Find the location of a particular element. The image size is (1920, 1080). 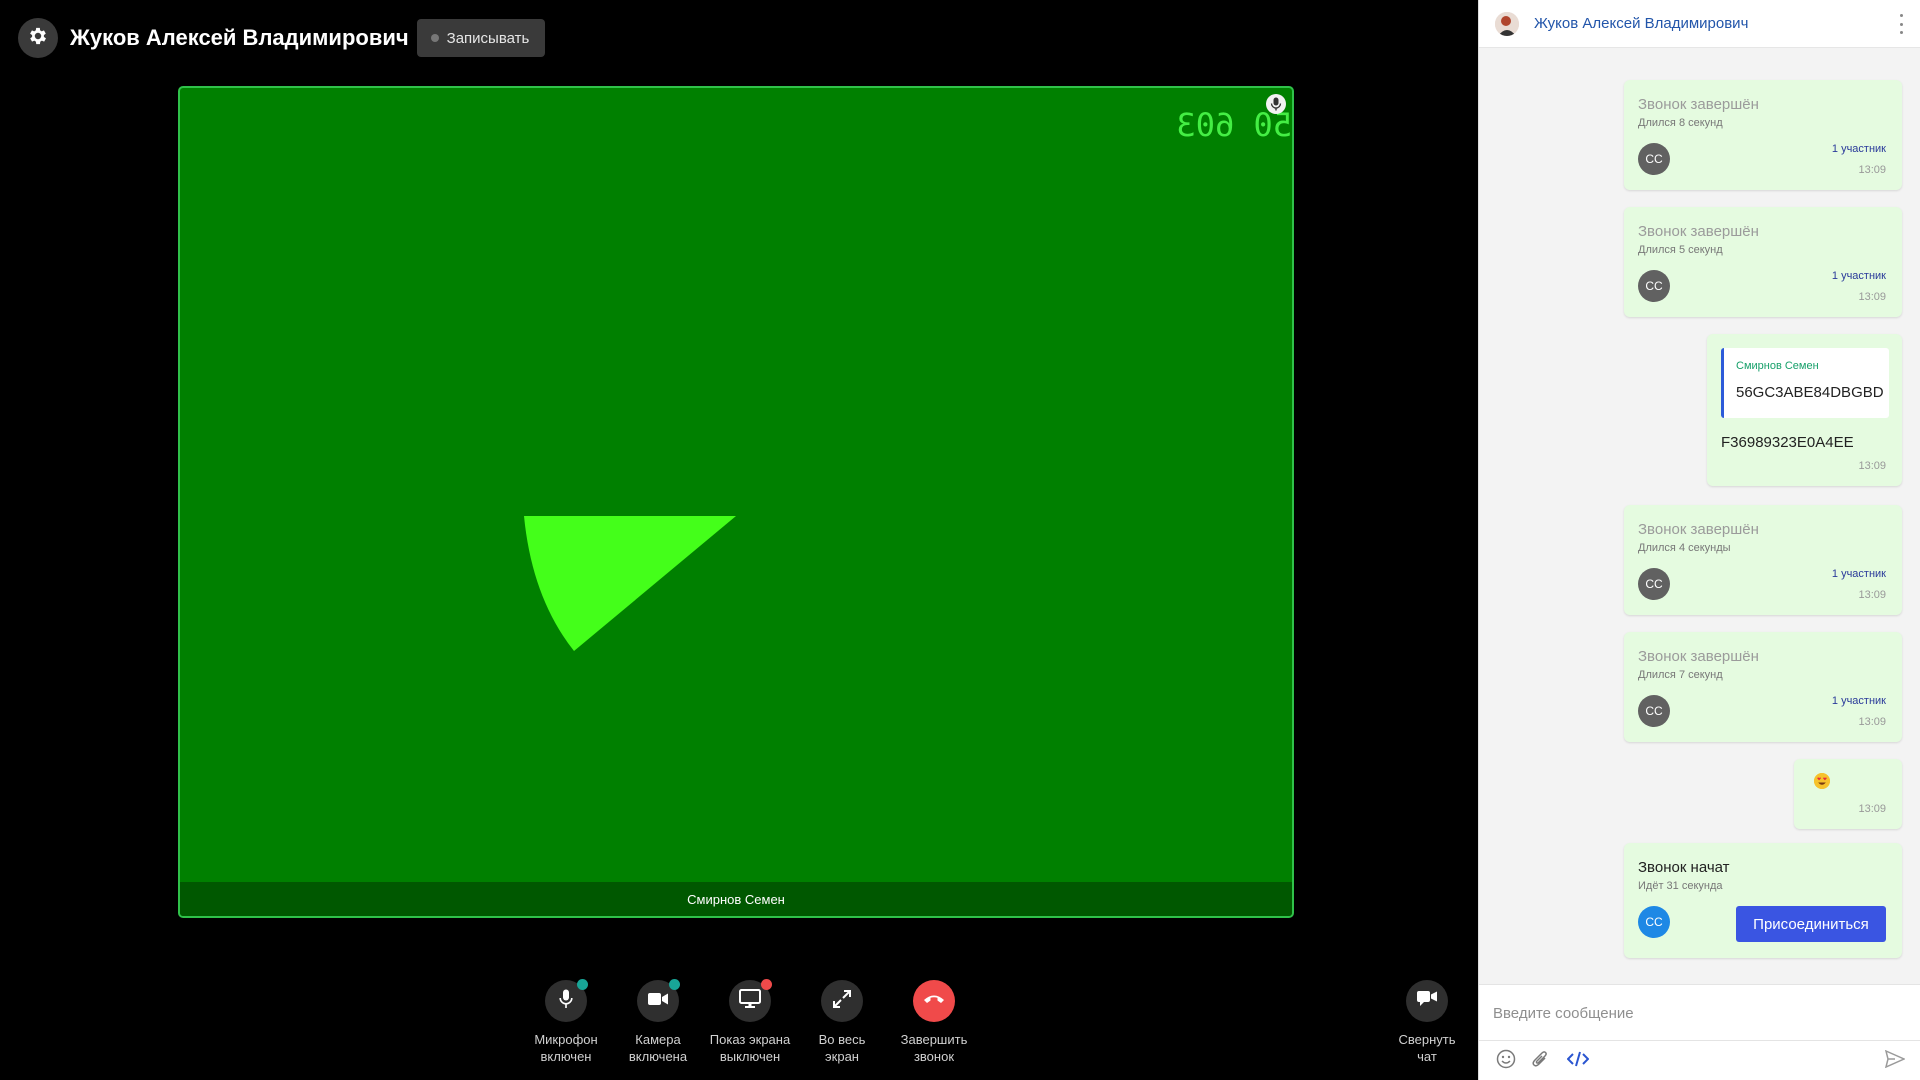

code-icon is located at coordinates (1578, 1061).